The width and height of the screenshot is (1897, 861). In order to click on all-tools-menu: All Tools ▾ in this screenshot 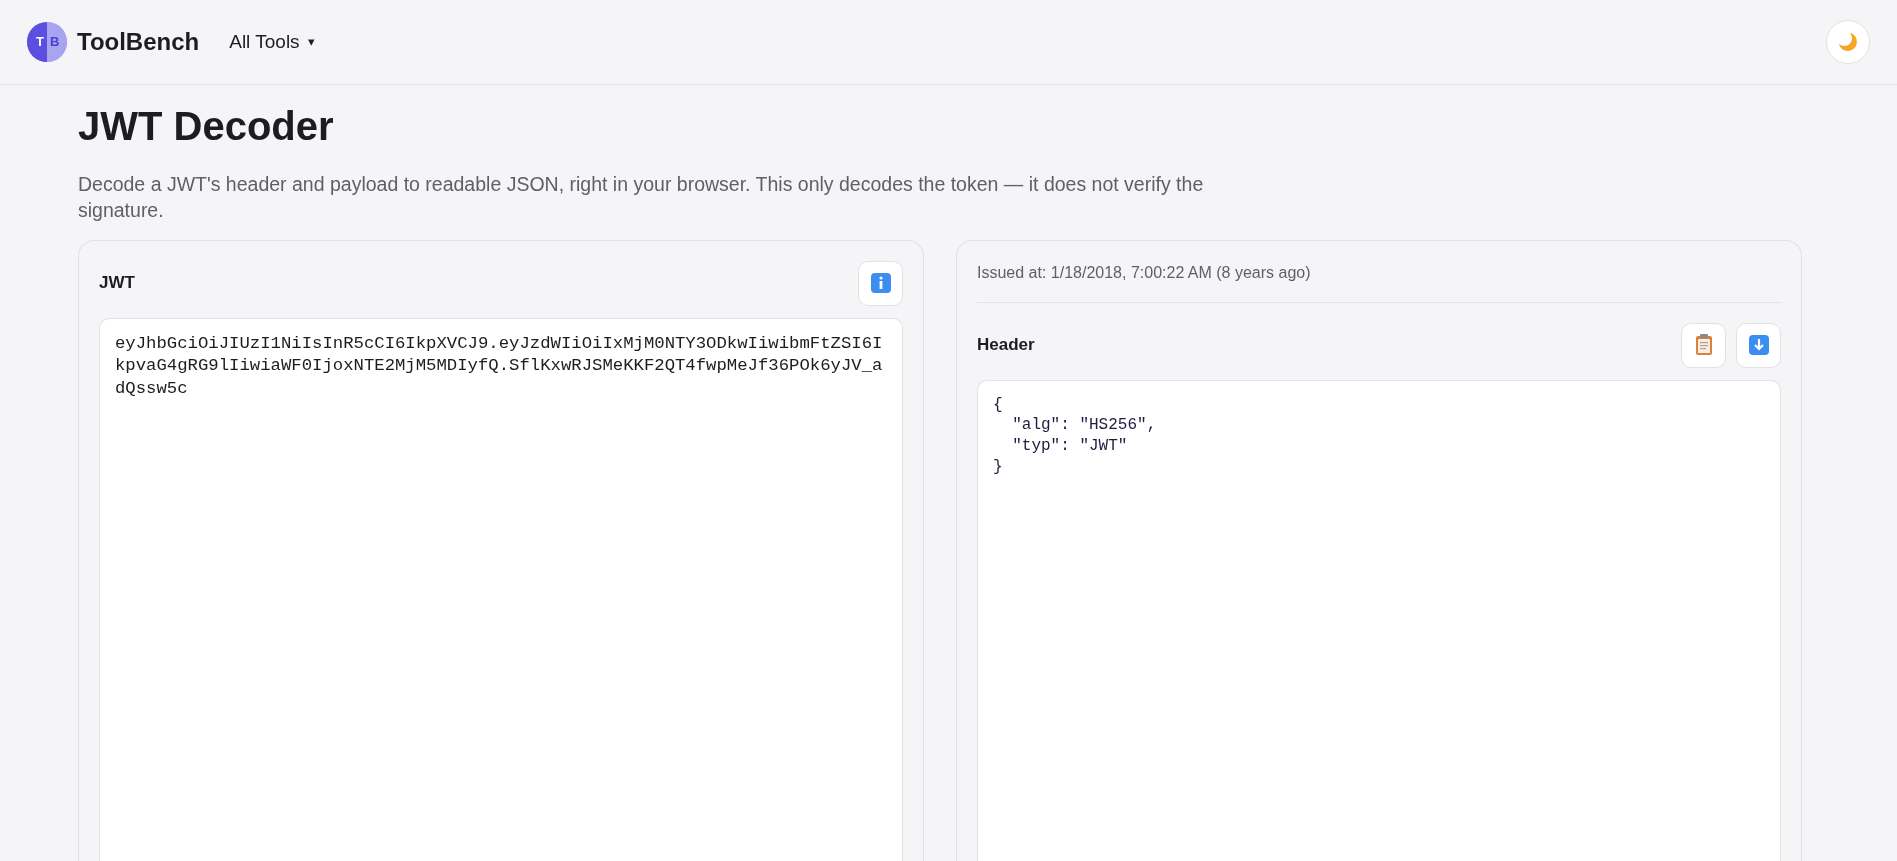, I will do `click(272, 42)`.